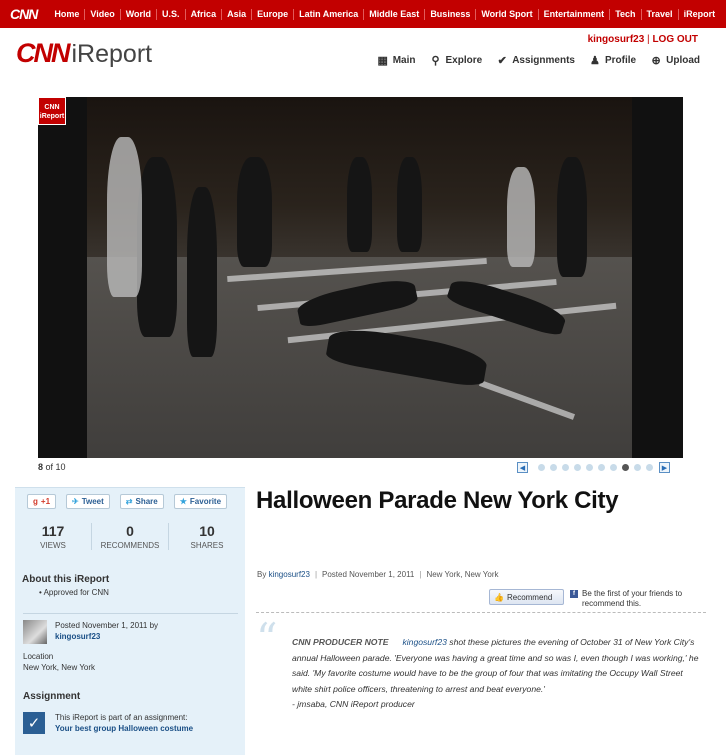 This screenshot has height=755, width=726. What do you see at coordinates (575, 14) in the screenshot?
I see `nav-link-entertainment: Entertainment` at bounding box center [575, 14].